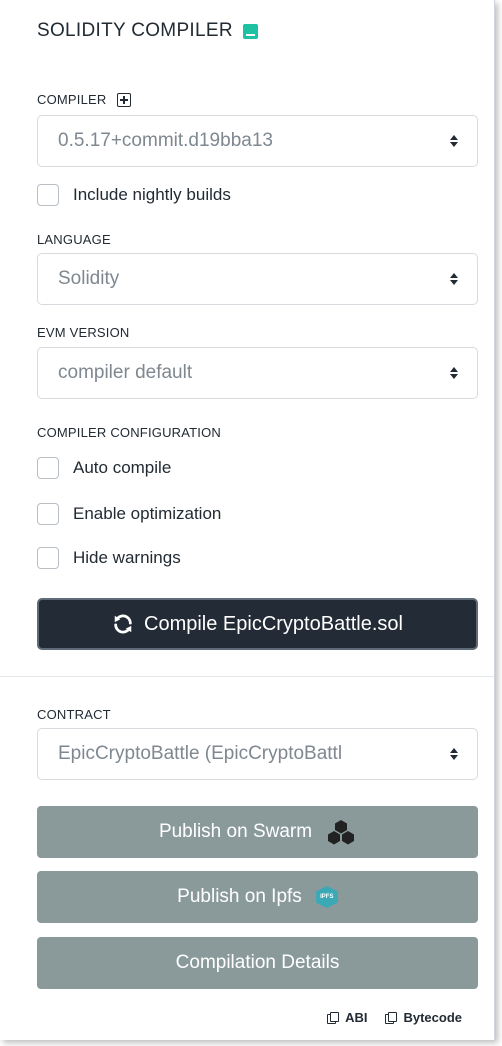 This screenshot has height=1046, width=502. I want to click on evm-version-value: compiler default, so click(125, 372).